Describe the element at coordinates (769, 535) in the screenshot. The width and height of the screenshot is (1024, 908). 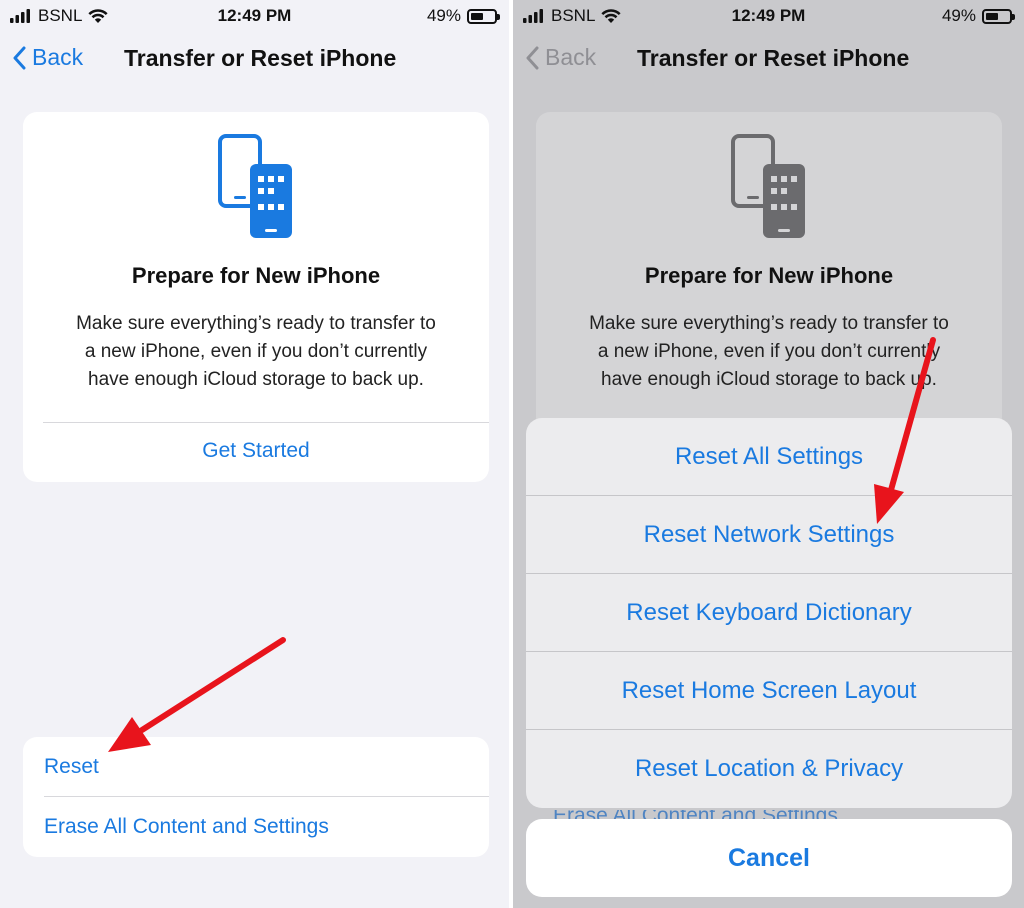
I see `reset-network-settings-button: Reset Network Settings` at that location.